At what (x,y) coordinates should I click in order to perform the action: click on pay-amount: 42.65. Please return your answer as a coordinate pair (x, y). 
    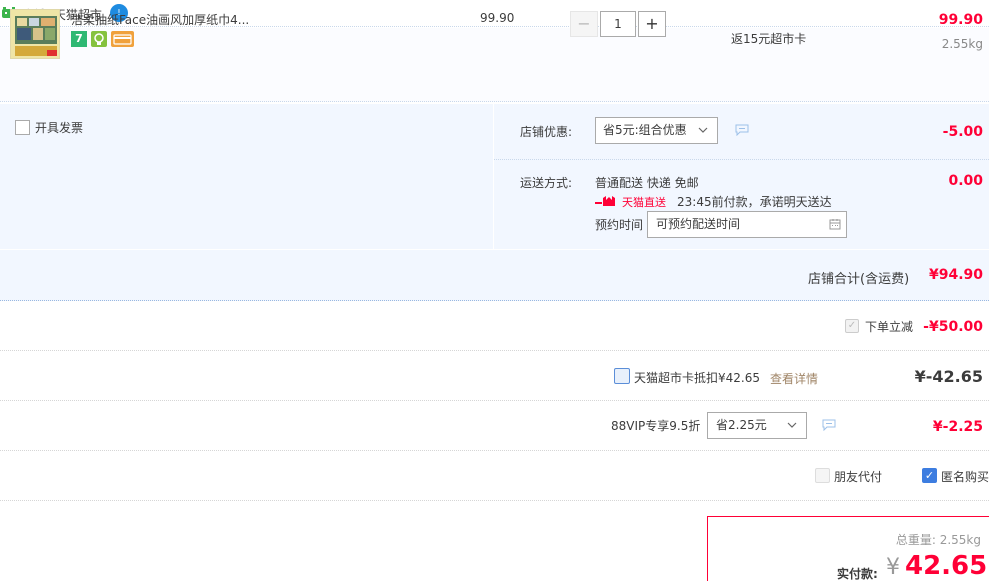
    Looking at the image, I should click on (946, 566).